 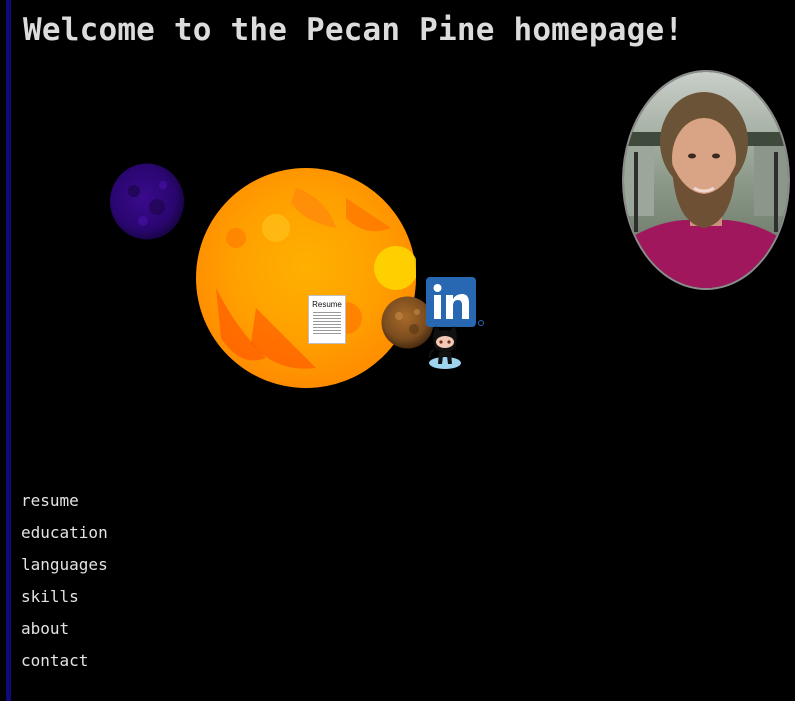 What do you see at coordinates (64, 538) in the screenshot?
I see `nav-item-education: education` at bounding box center [64, 538].